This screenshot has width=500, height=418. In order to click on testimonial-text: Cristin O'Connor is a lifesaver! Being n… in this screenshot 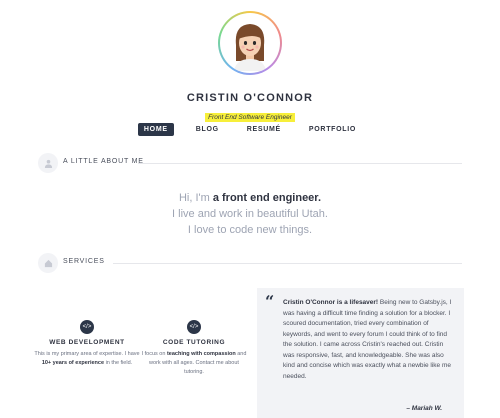, I will do `click(367, 339)`.